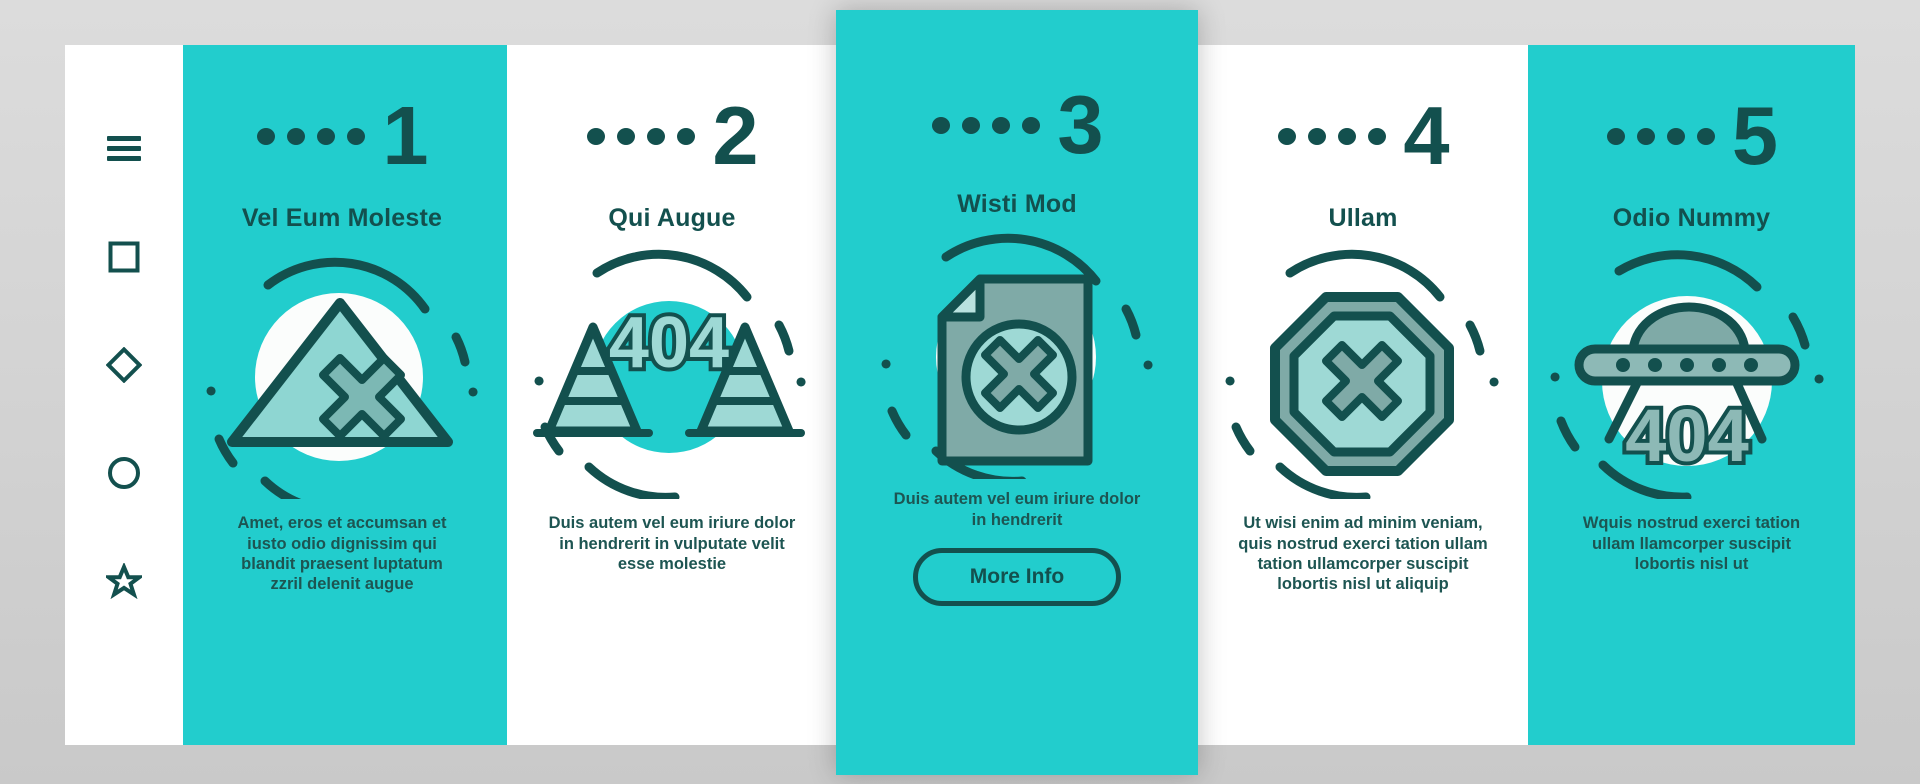 The image size is (1920, 784). Describe the element at coordinates (673, 135) in the screenshot. I see `step-indicator-2: 2` at that location.